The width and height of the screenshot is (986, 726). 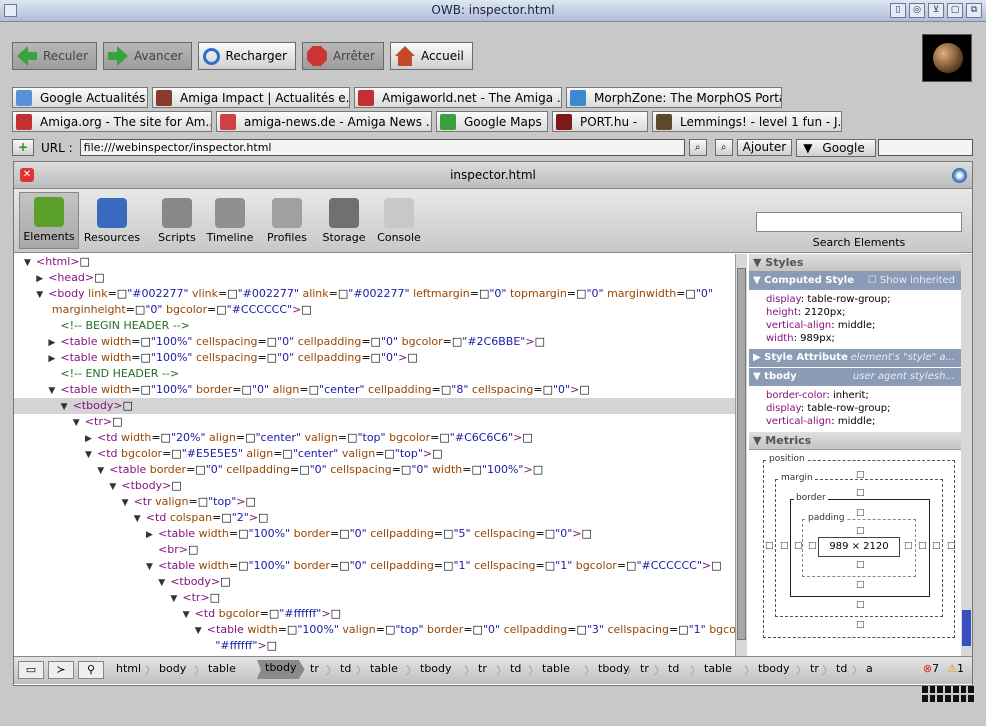 What do you see at coordinates (492, 121) in the screenshot?
I see `bookmark-item: Google Maps` at bounding box center [492, 121].